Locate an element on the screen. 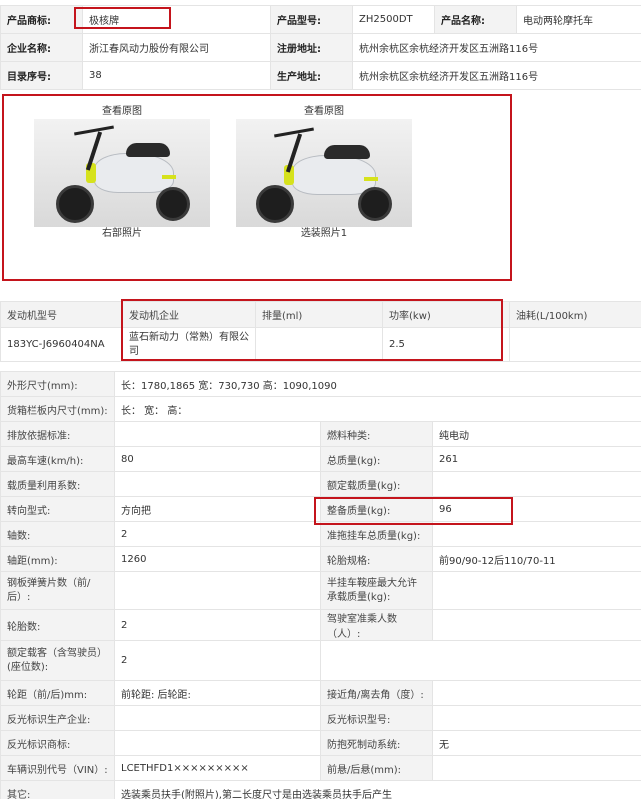  spec-label: 外形尺寸(mm): is located at coordinates (57, 384).